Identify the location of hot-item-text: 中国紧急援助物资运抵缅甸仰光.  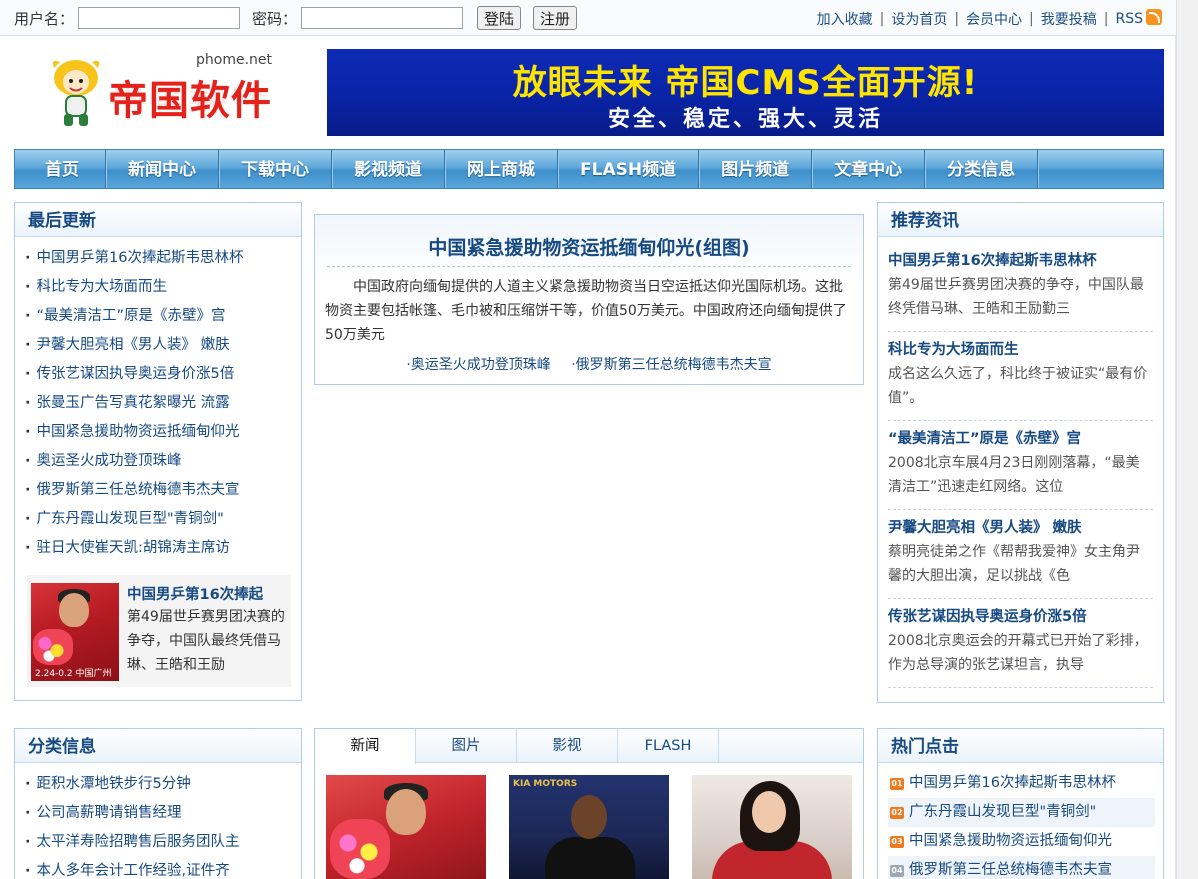
(1010, 841).